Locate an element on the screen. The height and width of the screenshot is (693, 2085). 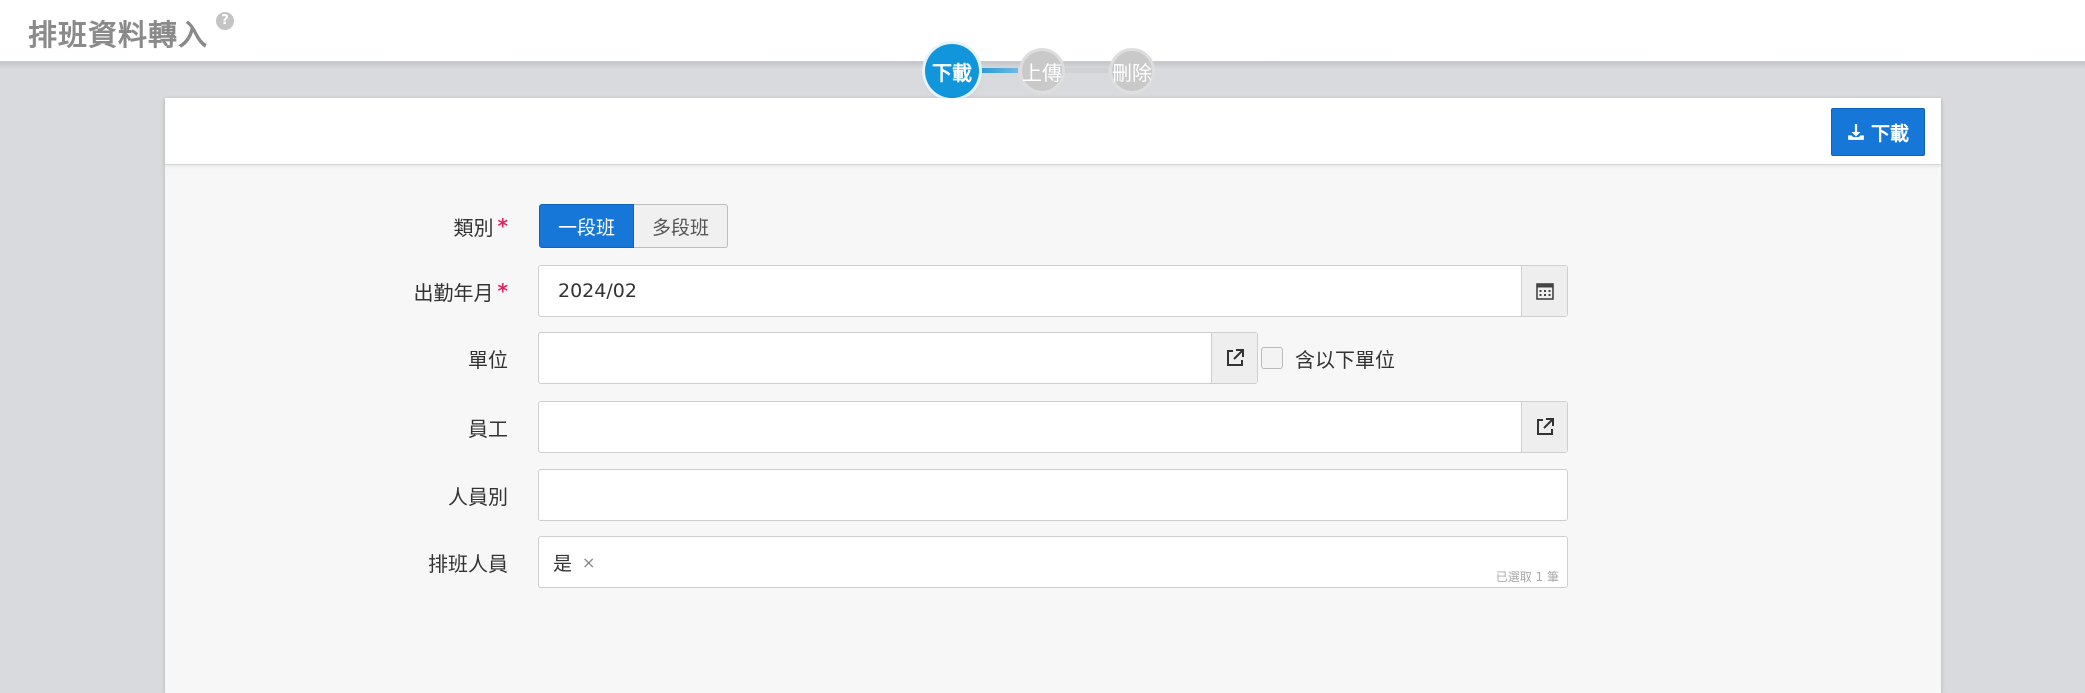
remove-tag-icon: × is located at coordinates (588, 562).